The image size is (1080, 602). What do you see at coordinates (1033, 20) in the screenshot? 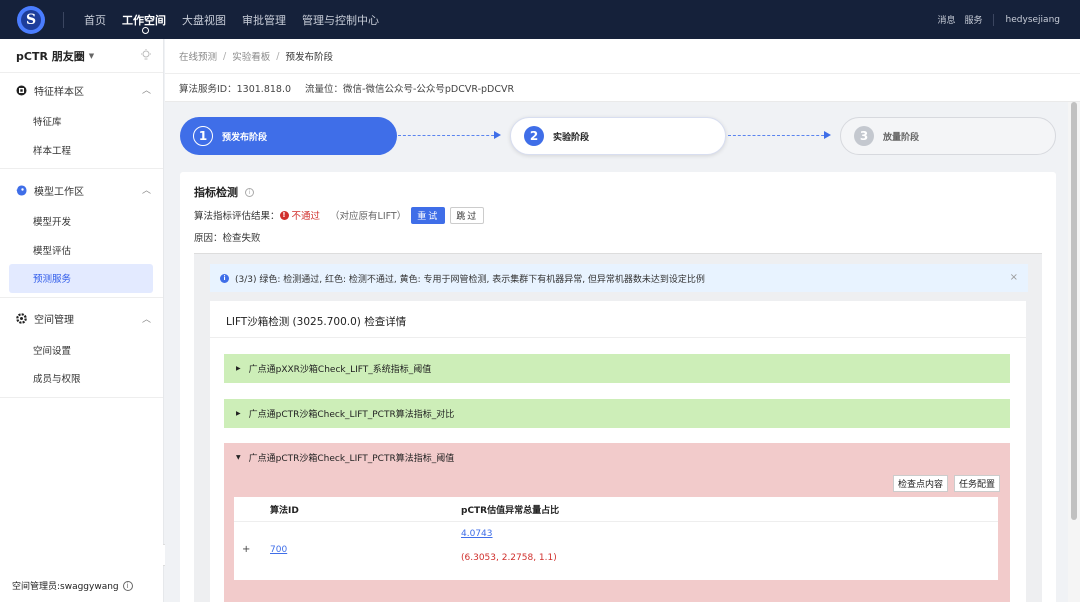
I see `user-menu: hedysejiang` at bounding box center [1033, 20].